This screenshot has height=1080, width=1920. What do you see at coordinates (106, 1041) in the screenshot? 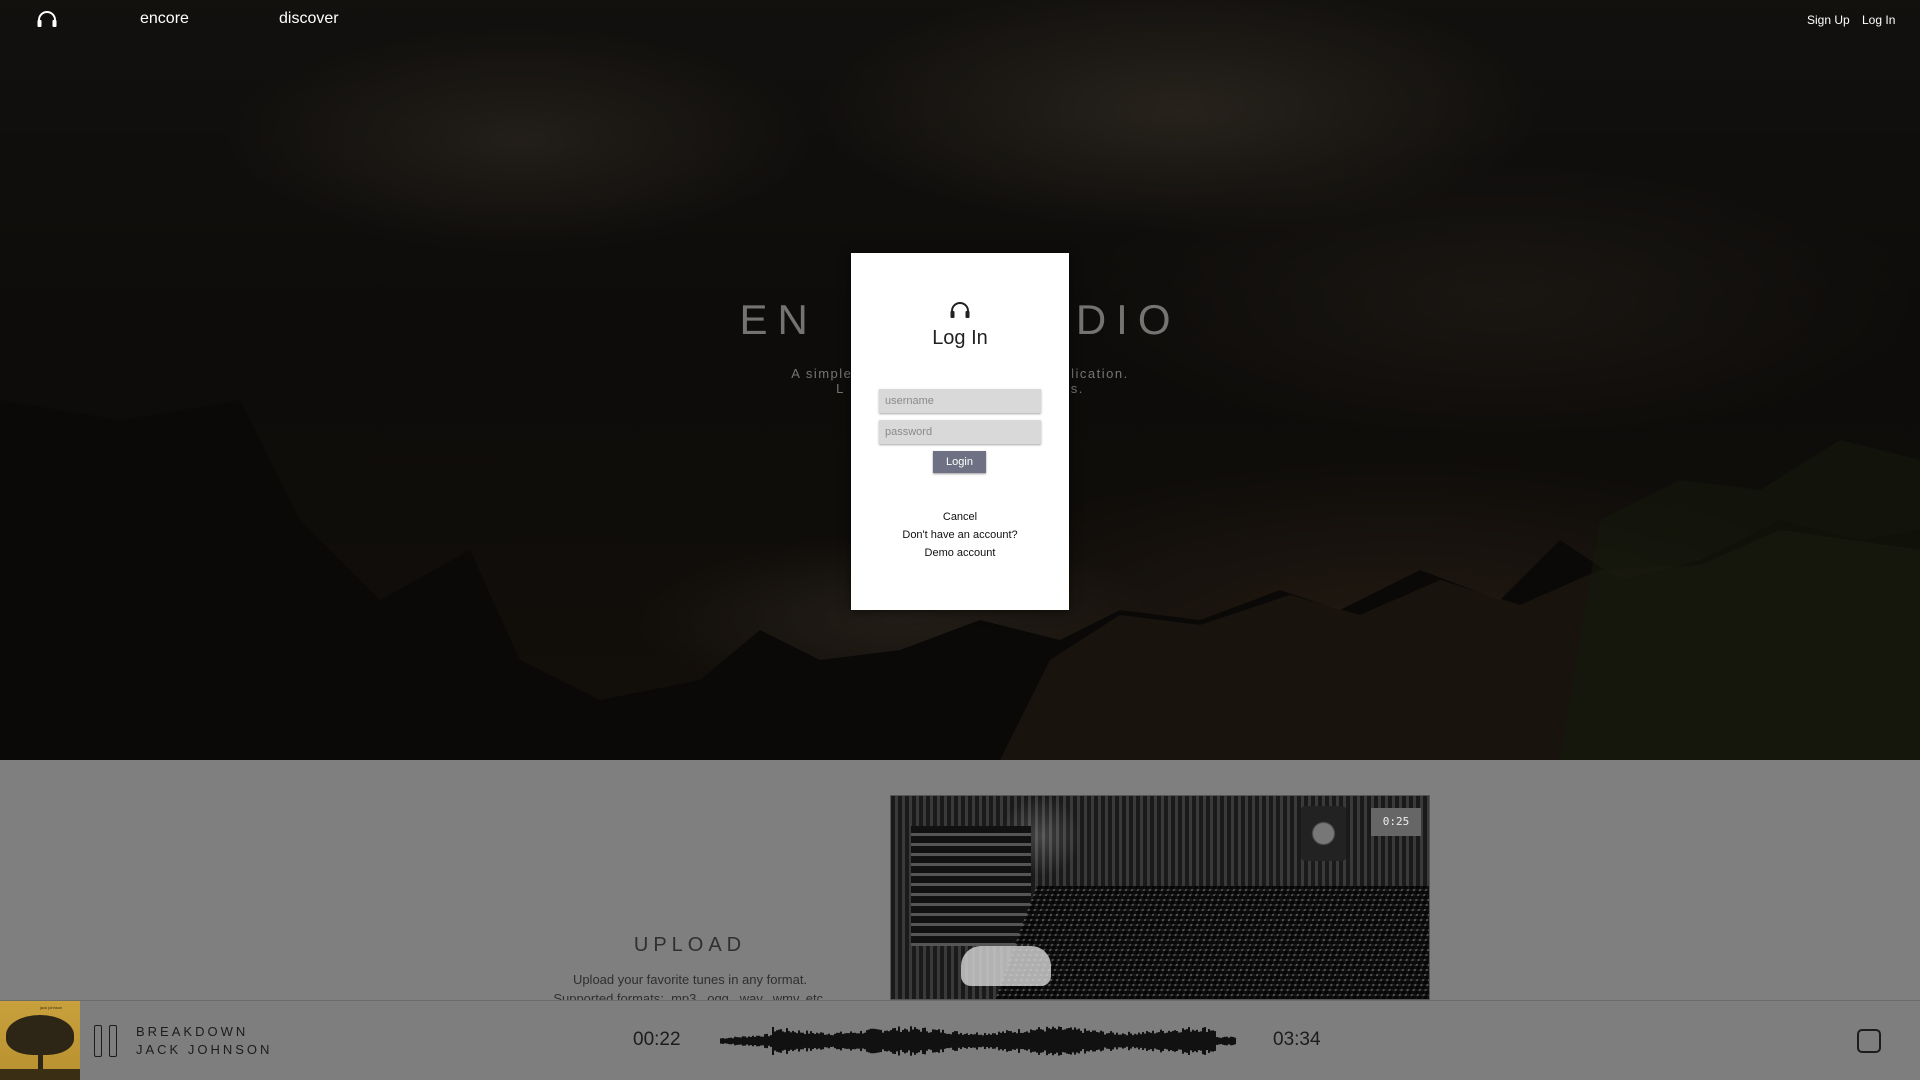
I see `pause-button` at bounding box center [106, 1041].